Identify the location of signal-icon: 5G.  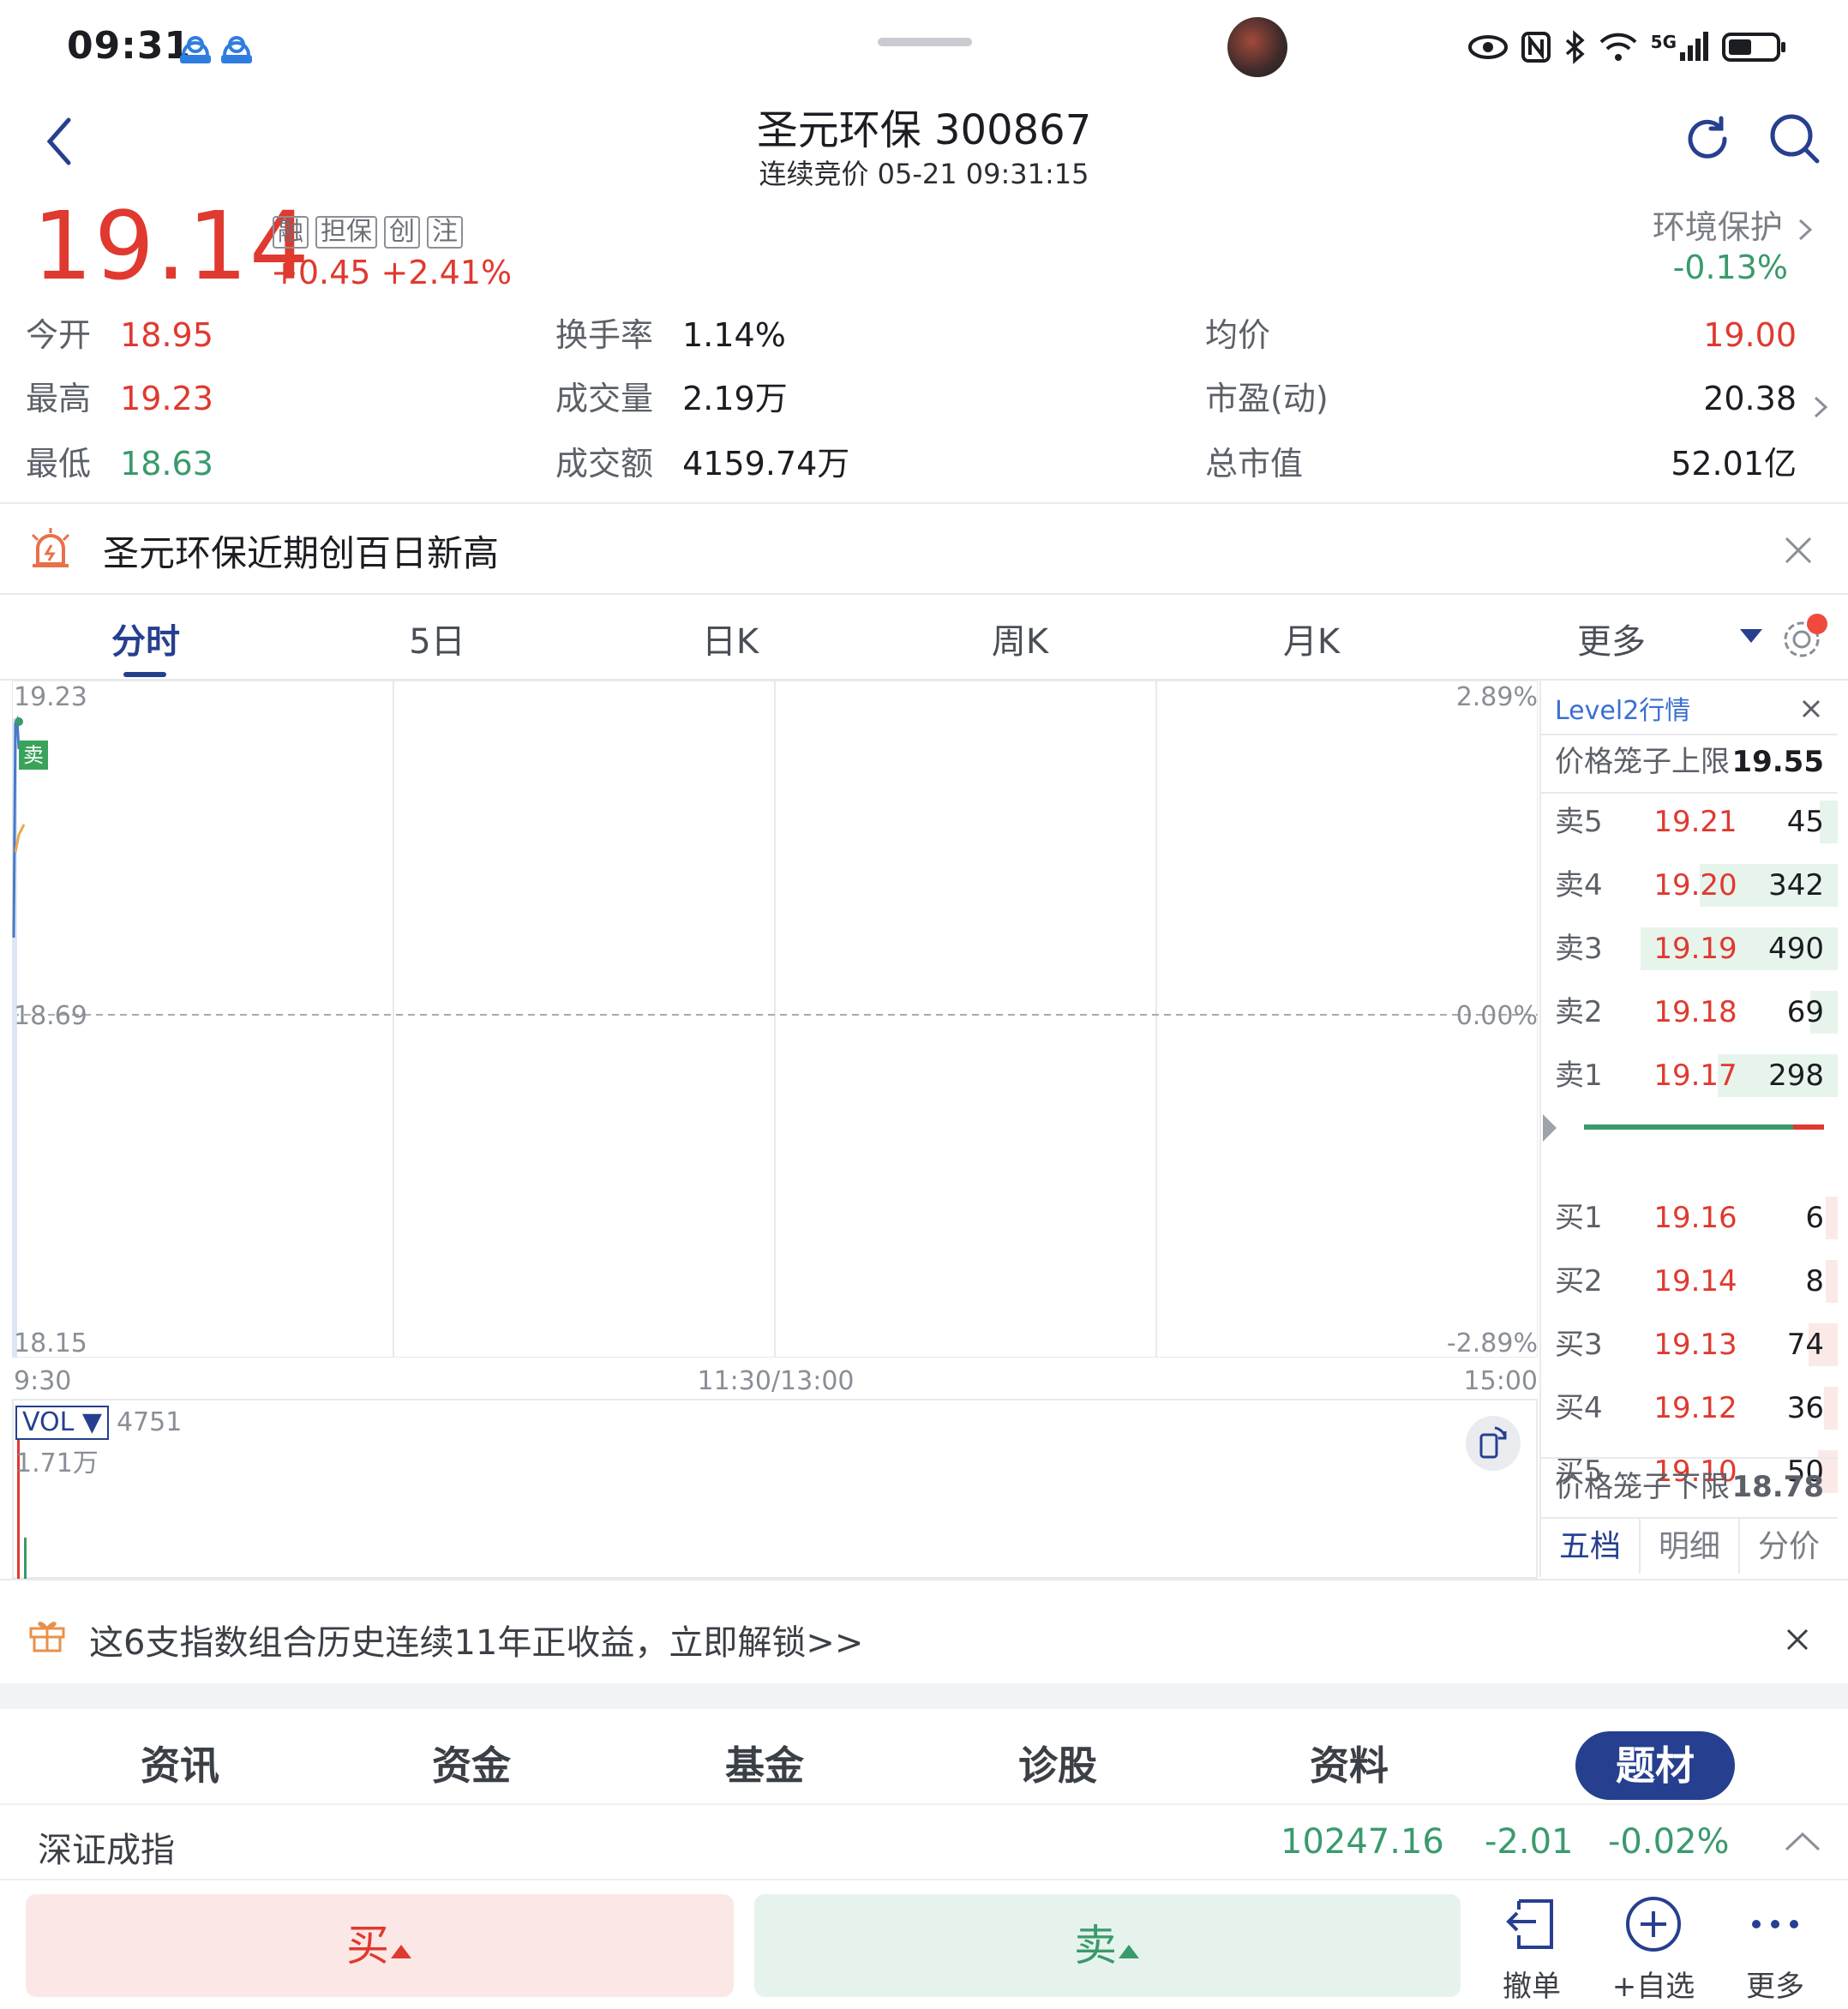
(1680, 47).